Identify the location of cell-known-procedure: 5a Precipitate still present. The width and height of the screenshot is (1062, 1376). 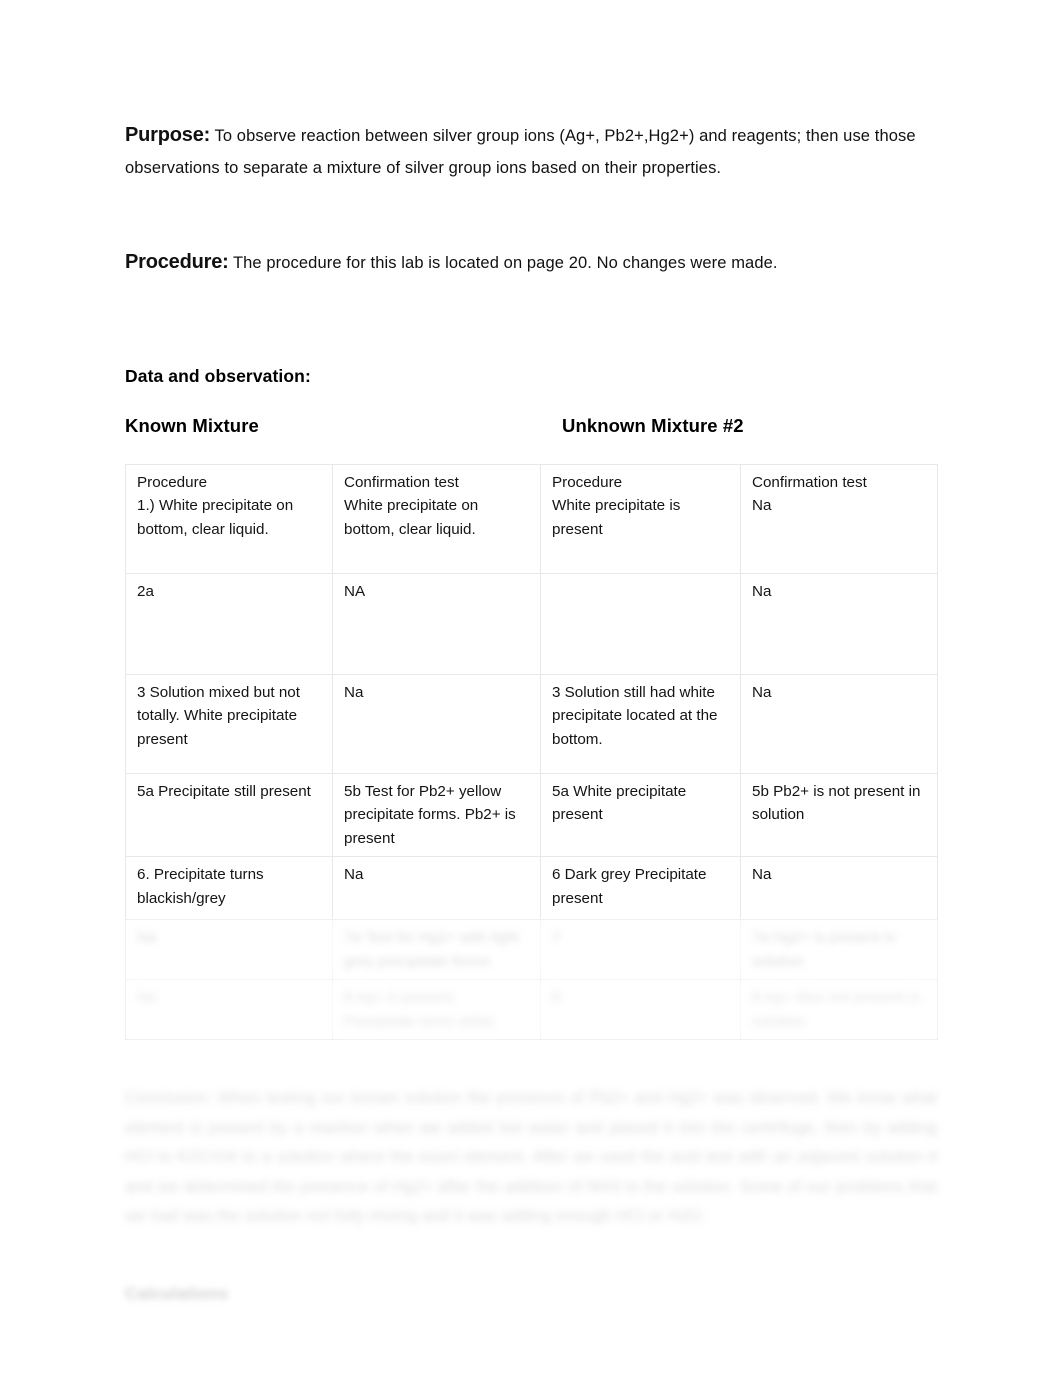
(229, 815).